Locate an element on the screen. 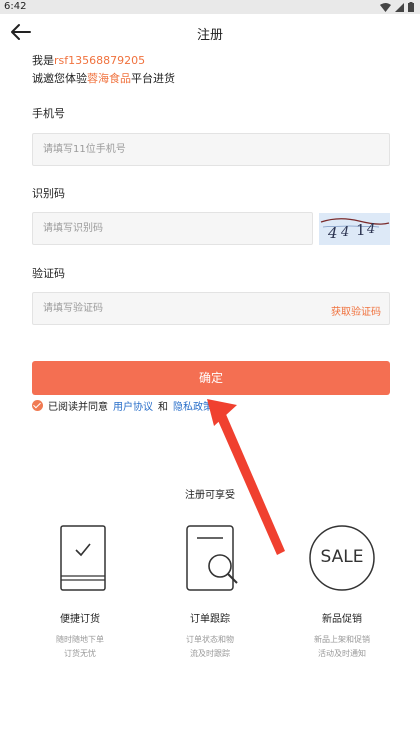  brand-name: 蓉海食品 is located at coordinates (109, 78).